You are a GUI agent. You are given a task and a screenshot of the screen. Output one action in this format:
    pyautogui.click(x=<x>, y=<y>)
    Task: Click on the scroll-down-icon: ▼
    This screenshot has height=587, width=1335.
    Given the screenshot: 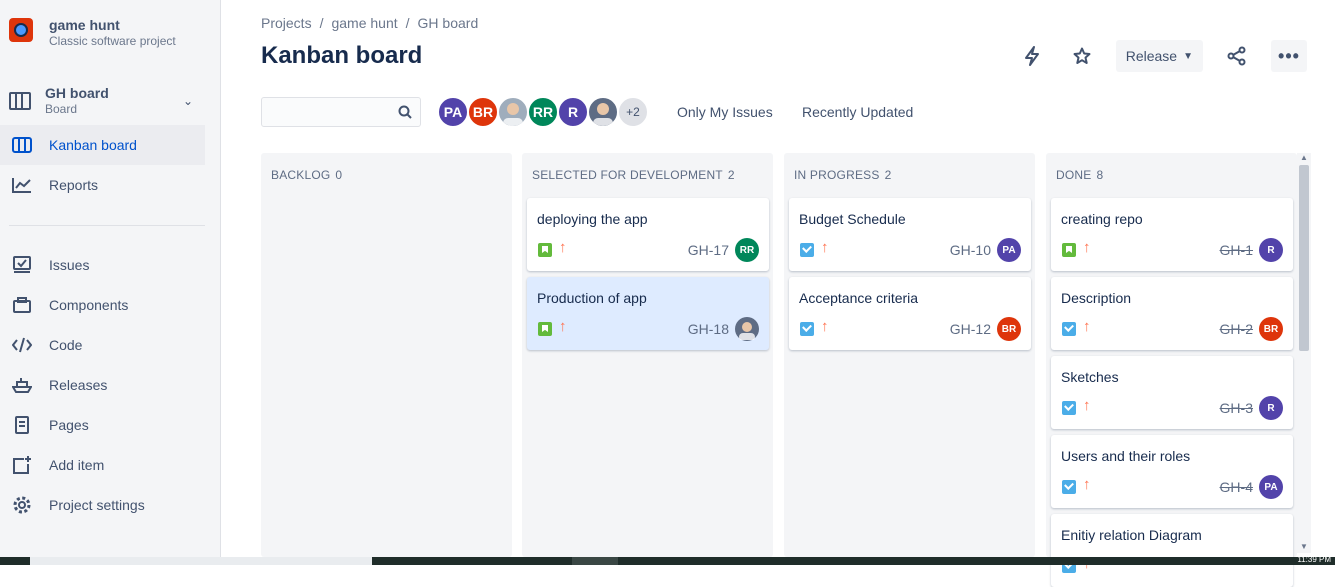 What is the action you would take?
    pyautogui.click(x=1304, y=546)
    